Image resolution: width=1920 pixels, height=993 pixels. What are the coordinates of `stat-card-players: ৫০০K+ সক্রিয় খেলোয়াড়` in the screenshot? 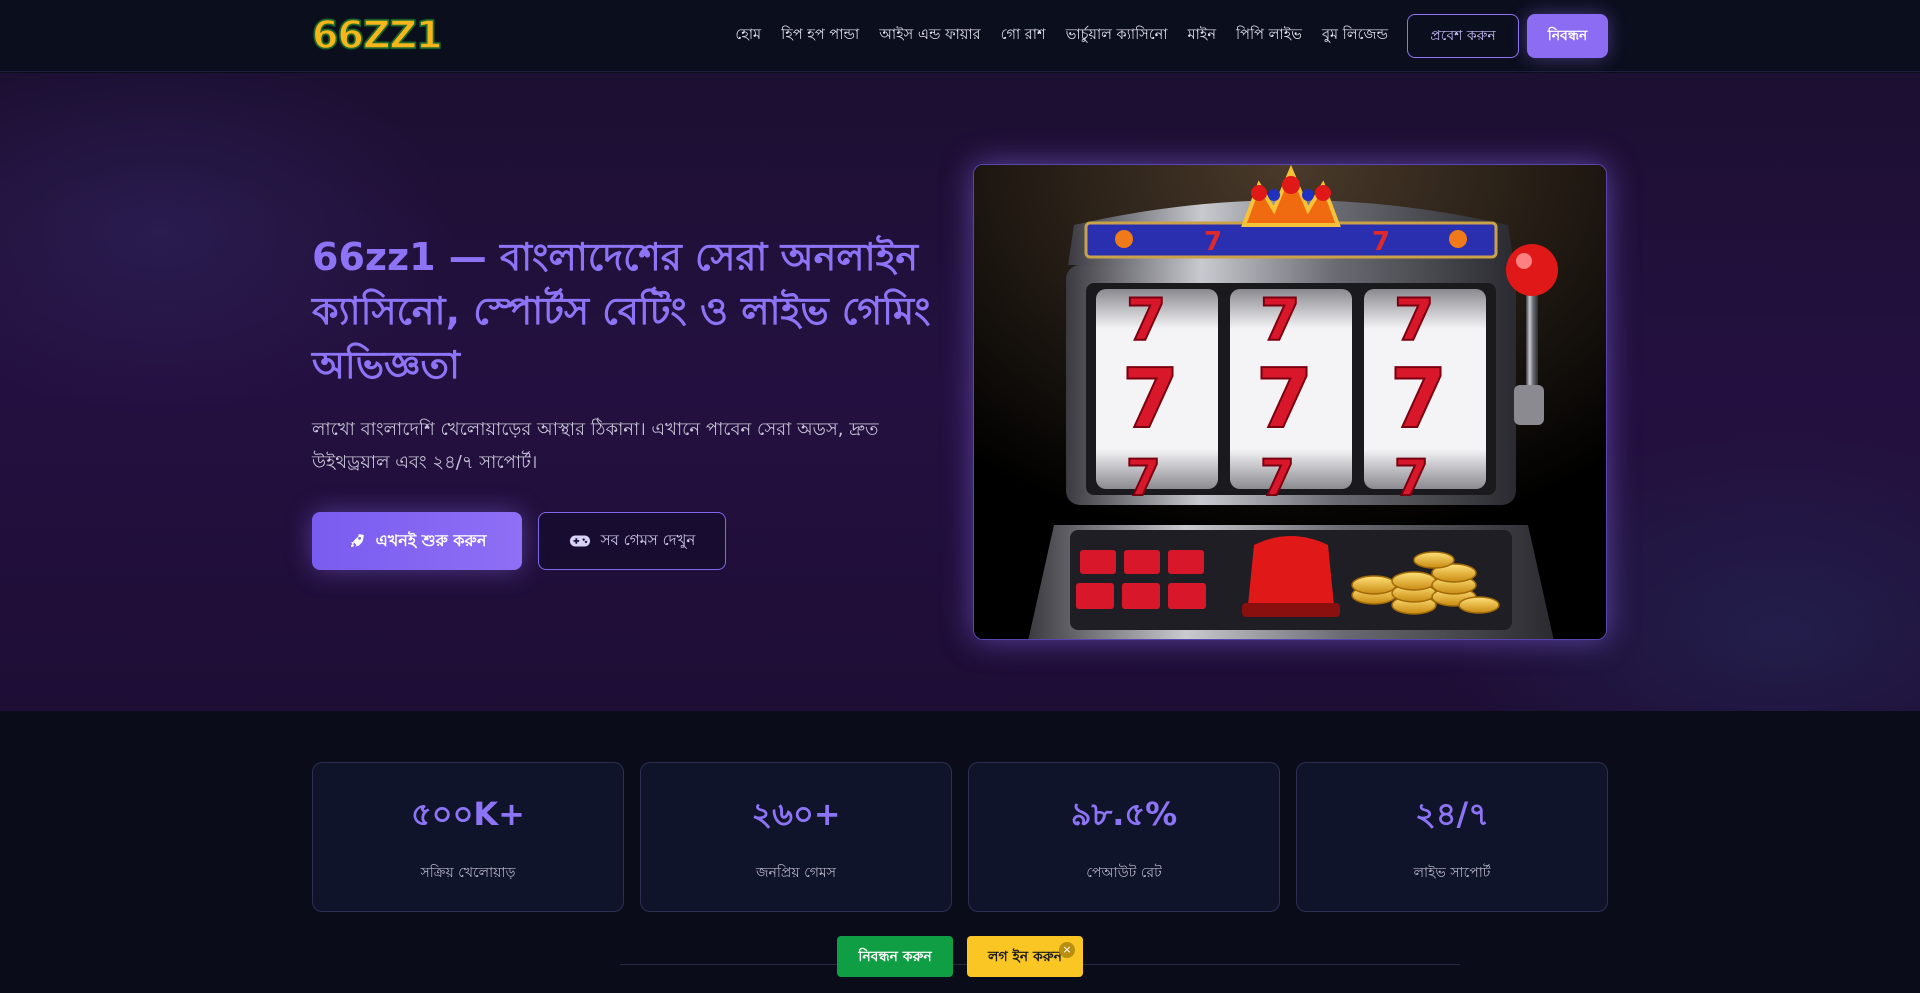 It's located at (468, 837).